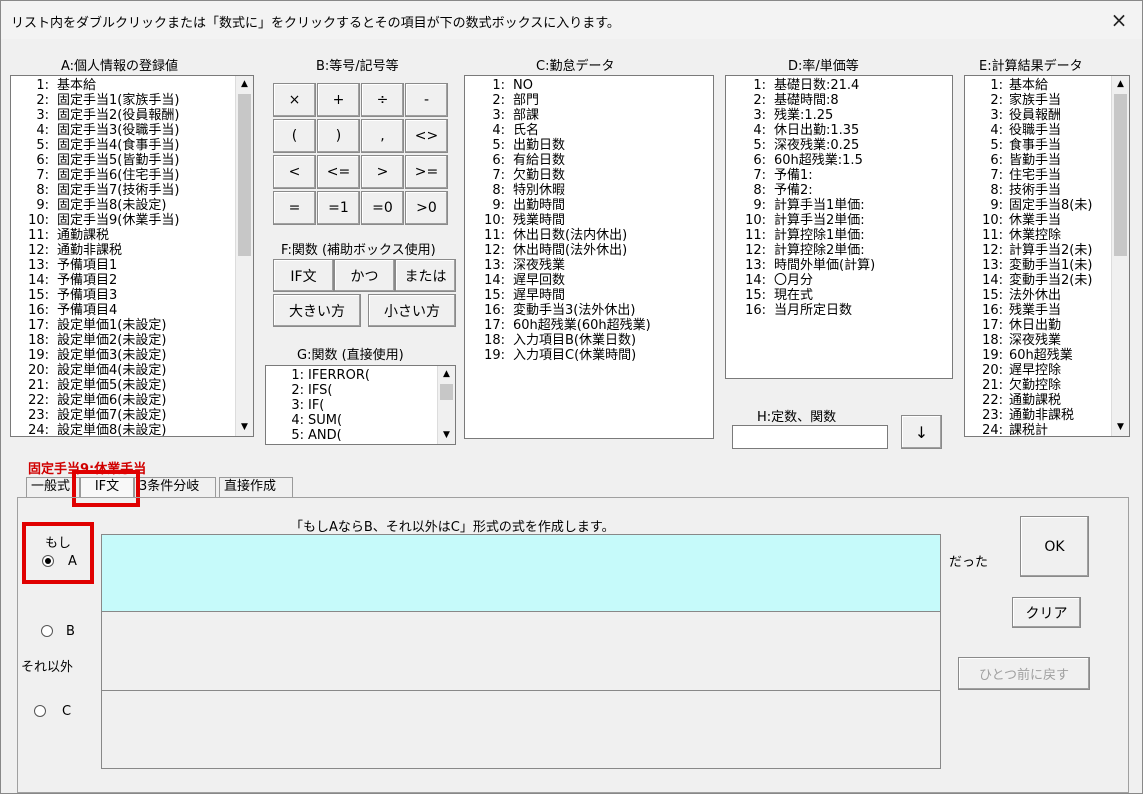 This screenshot has width=1143, height=794. What do you see at coordinates (132, 385) in the screenshot?
I see `list-item: 21: 設定単価5(未設定)` at bounding box center [132, 385].